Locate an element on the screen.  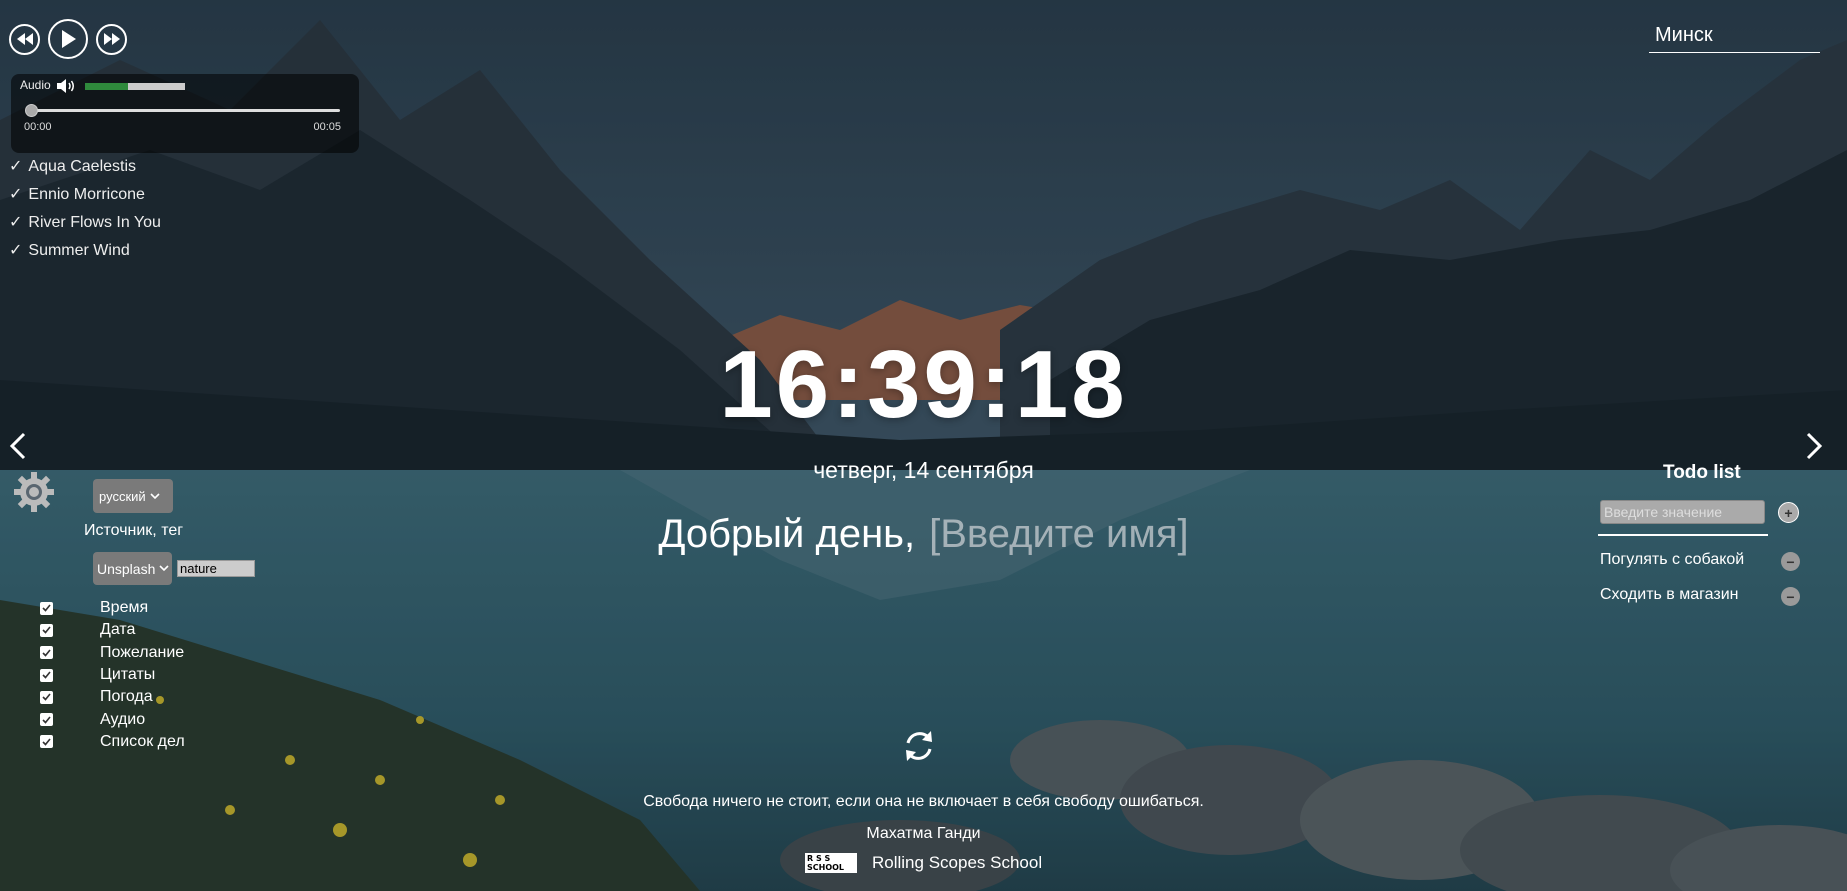
toggle-audio: Аудио is located at coordinates (112, 719).